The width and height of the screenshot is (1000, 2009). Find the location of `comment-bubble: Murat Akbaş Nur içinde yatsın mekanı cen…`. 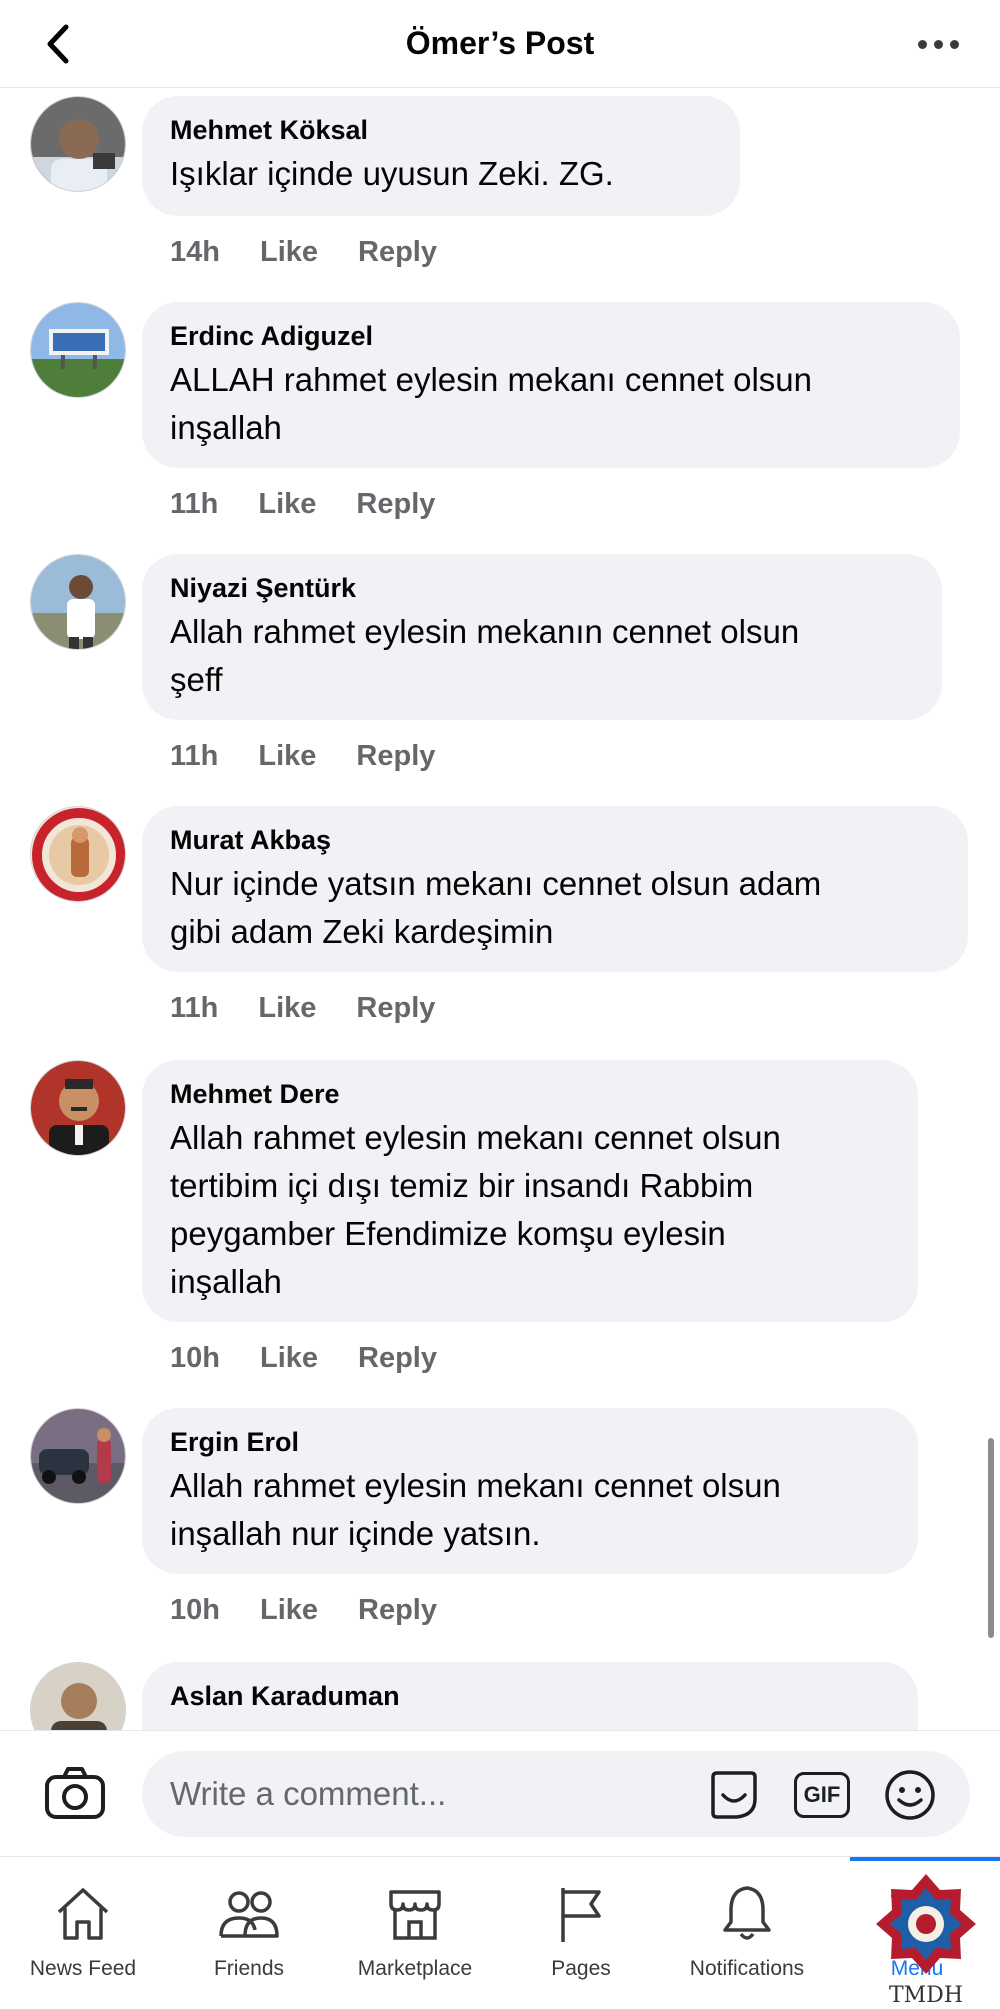

comment-bubble: Murat Akbaş Nur içinde yatsın mekanı cen… is located at coordinates (555, 889).